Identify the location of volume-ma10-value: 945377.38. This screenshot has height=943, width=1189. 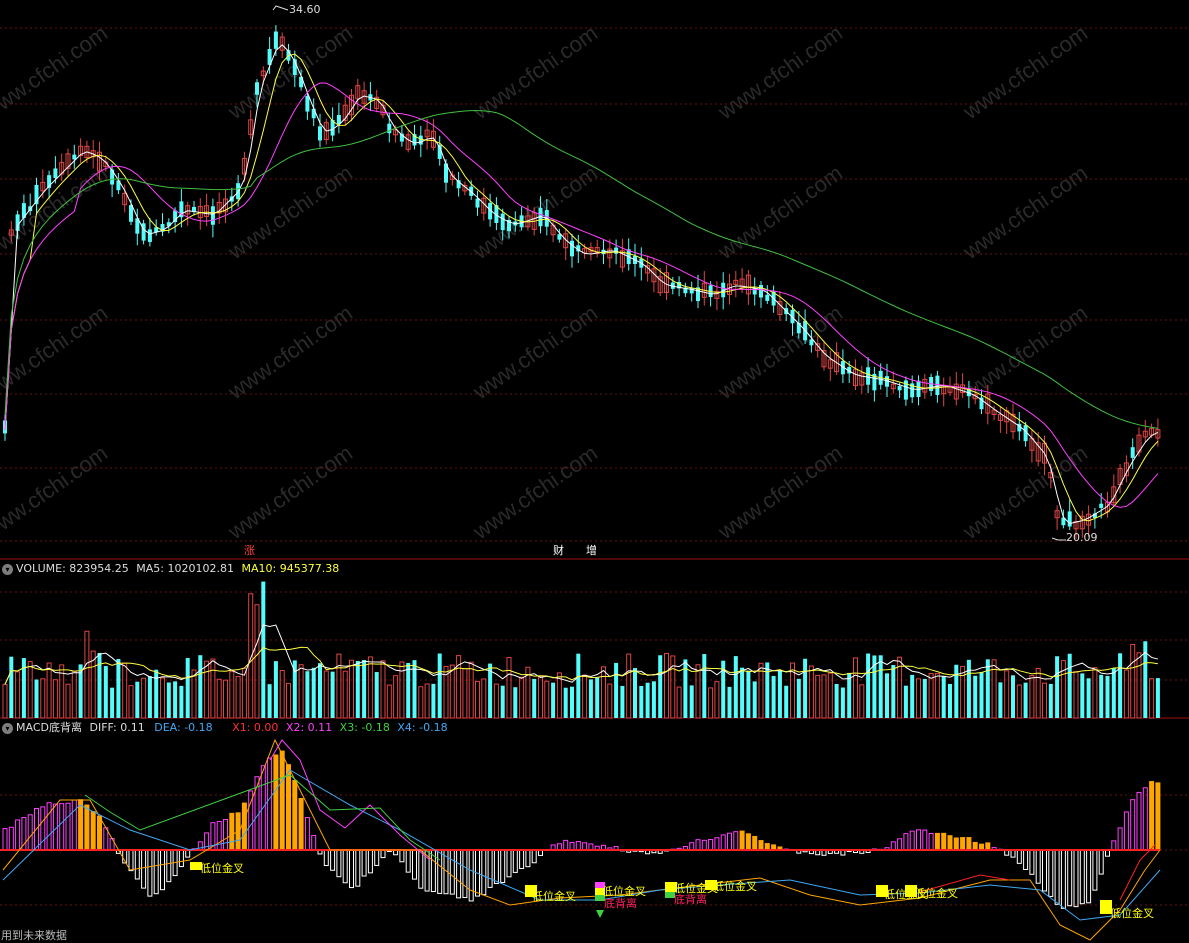
(309, 568).